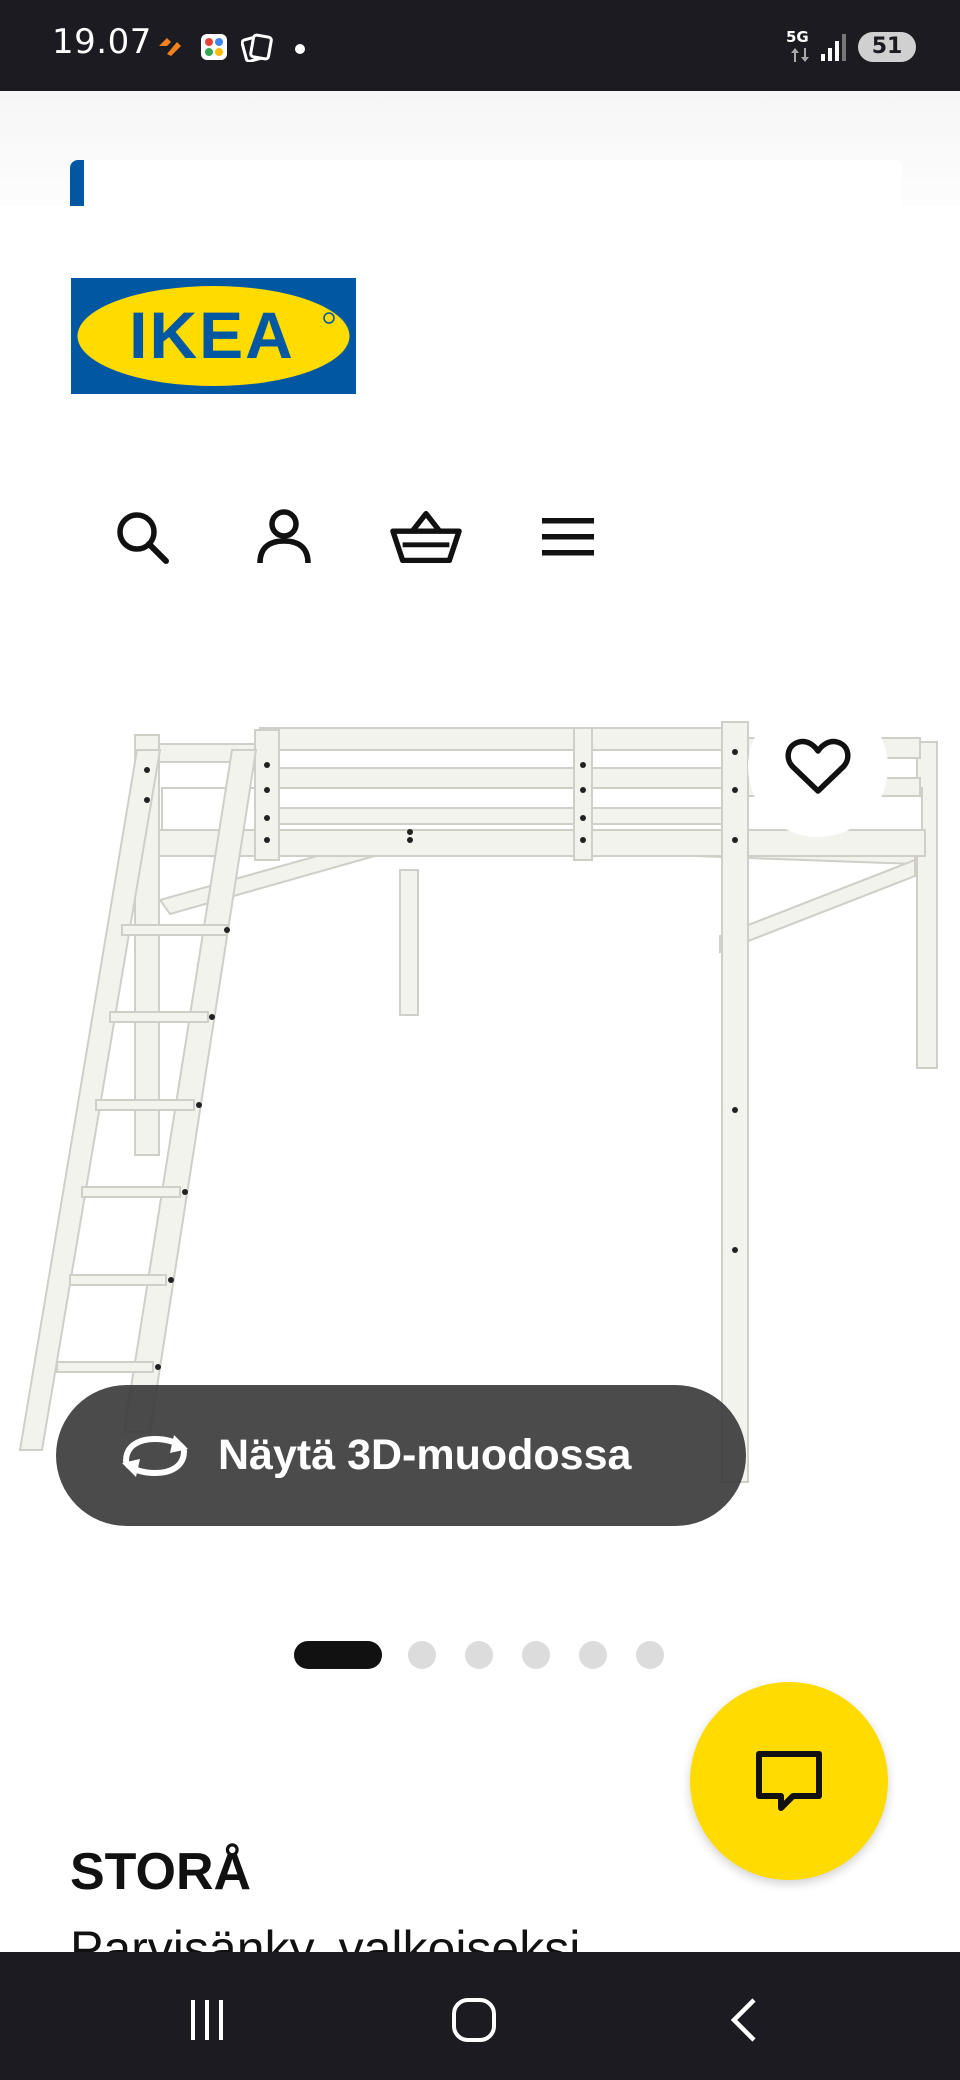 The width and height of the screenshot is (960, 2080). I want to click on notification-cards-icon, so click(256, 47).